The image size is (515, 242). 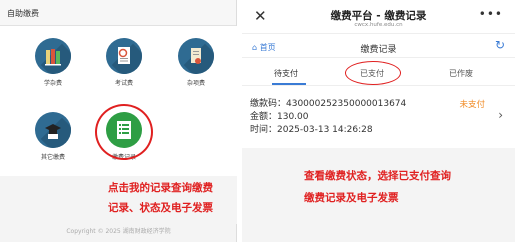 I want to click on copyright: Copyright © 2025 湖南财政经济学院, so click(x=118, y=231).